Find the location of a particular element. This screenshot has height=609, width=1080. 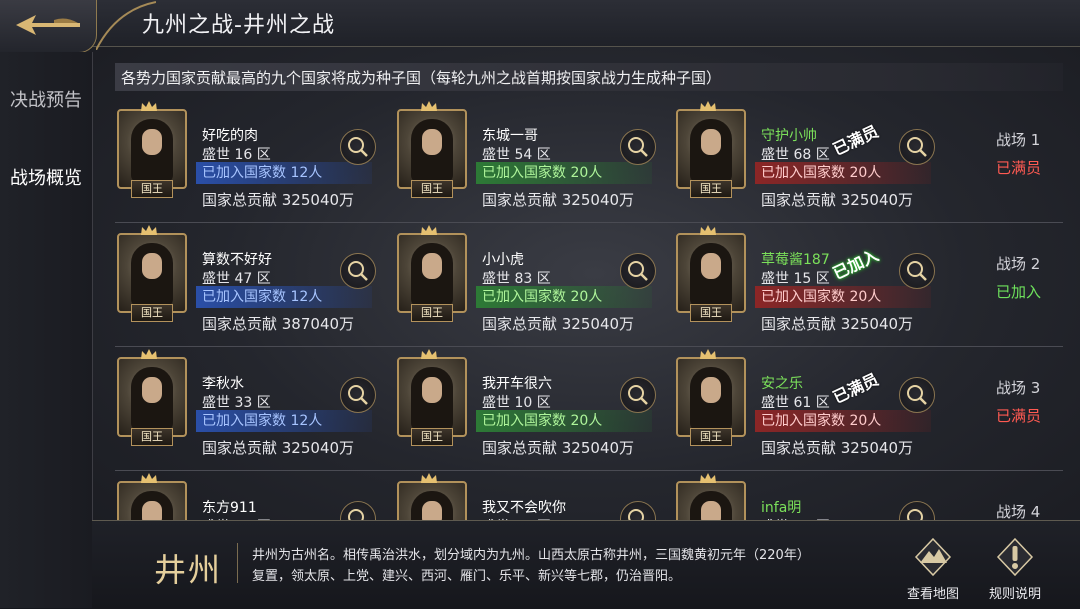

country-name: 我开车很六 is located at coordinates (517, 384).